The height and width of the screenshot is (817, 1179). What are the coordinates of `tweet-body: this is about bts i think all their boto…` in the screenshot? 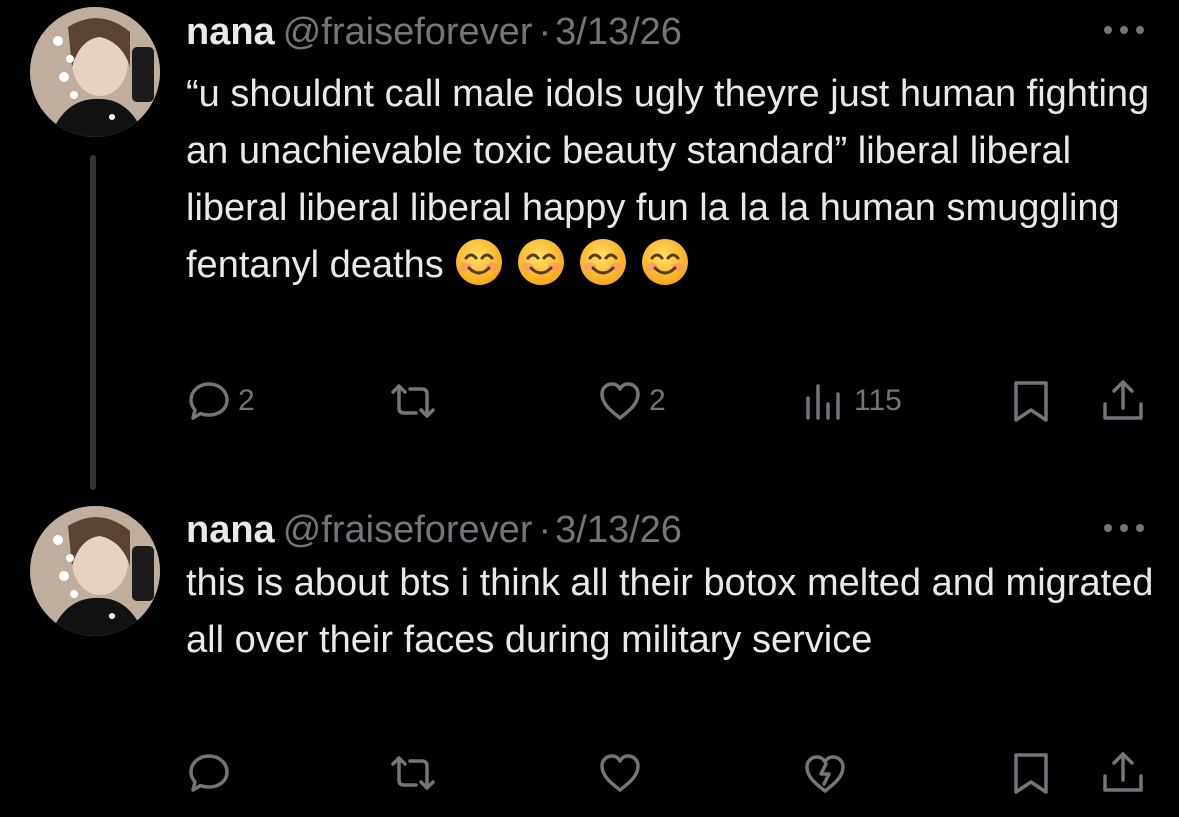 It's located at (670, 611).